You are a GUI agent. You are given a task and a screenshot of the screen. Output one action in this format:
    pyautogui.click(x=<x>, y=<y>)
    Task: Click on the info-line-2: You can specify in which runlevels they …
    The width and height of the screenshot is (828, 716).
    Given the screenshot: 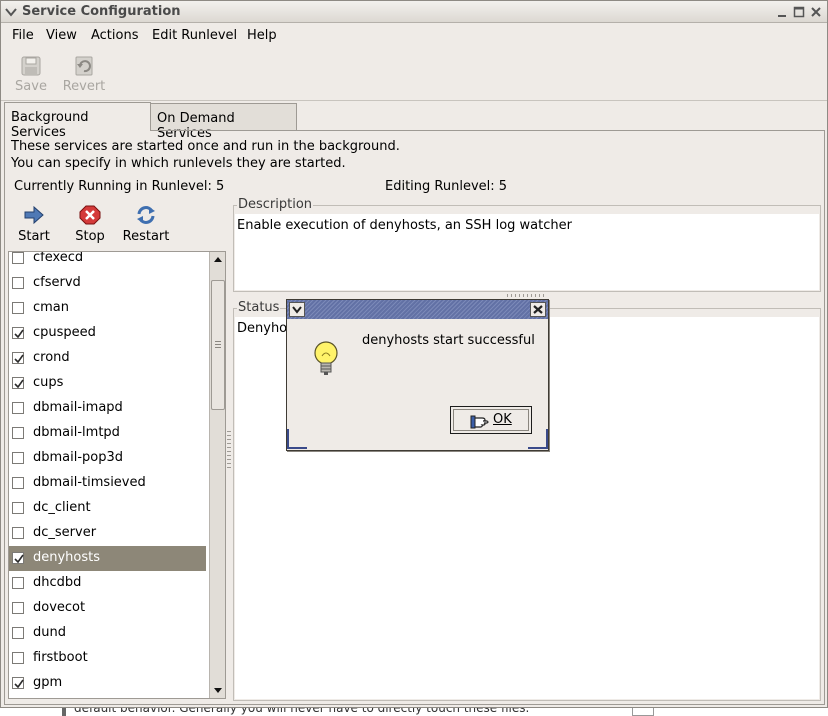 What is the action you would take?
    pyautogui.click(x=178, y=163)
    